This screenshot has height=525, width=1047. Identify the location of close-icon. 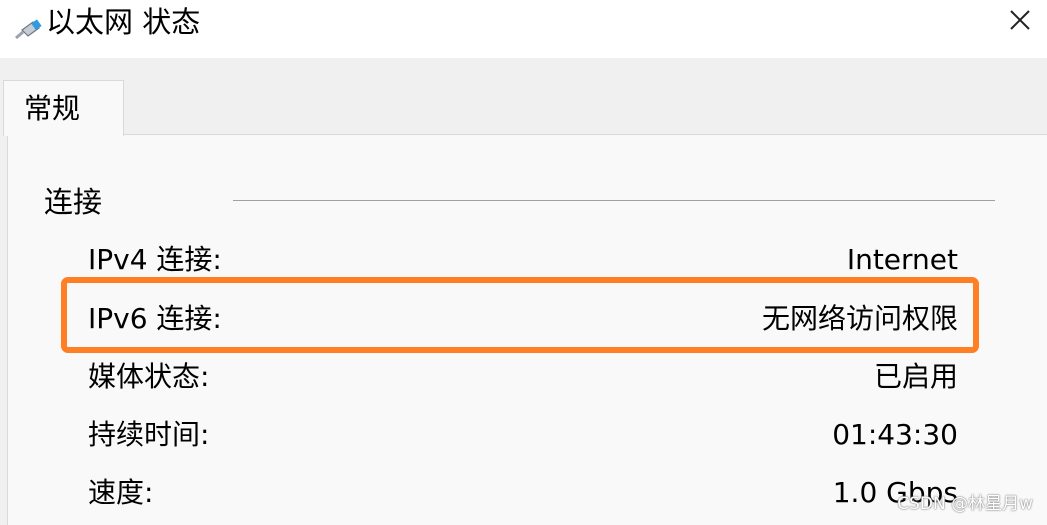
(1020, 22).